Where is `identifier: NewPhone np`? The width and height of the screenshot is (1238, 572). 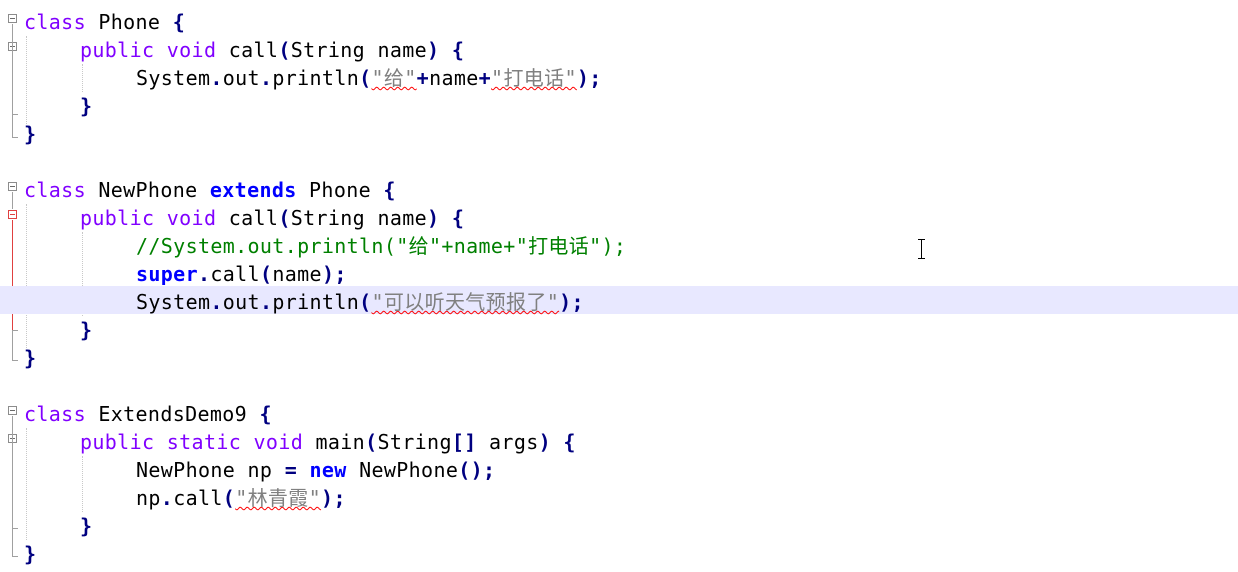
identifier: NewPhone np is located at coordinates (210, 470).